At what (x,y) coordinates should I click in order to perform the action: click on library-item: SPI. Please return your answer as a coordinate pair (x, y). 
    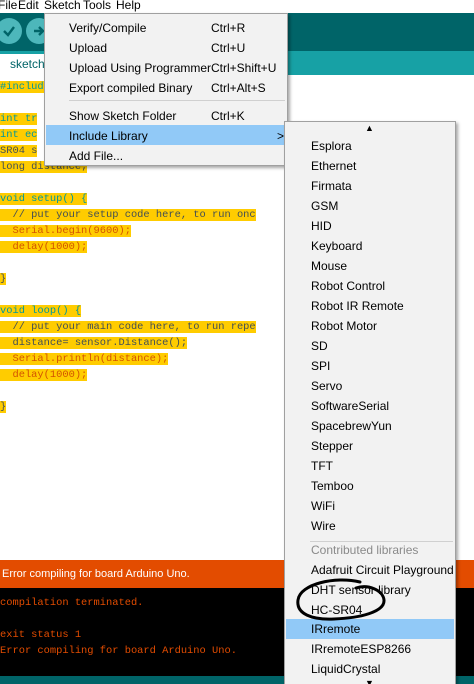
    Looking at the image, I should click on (370, 366).